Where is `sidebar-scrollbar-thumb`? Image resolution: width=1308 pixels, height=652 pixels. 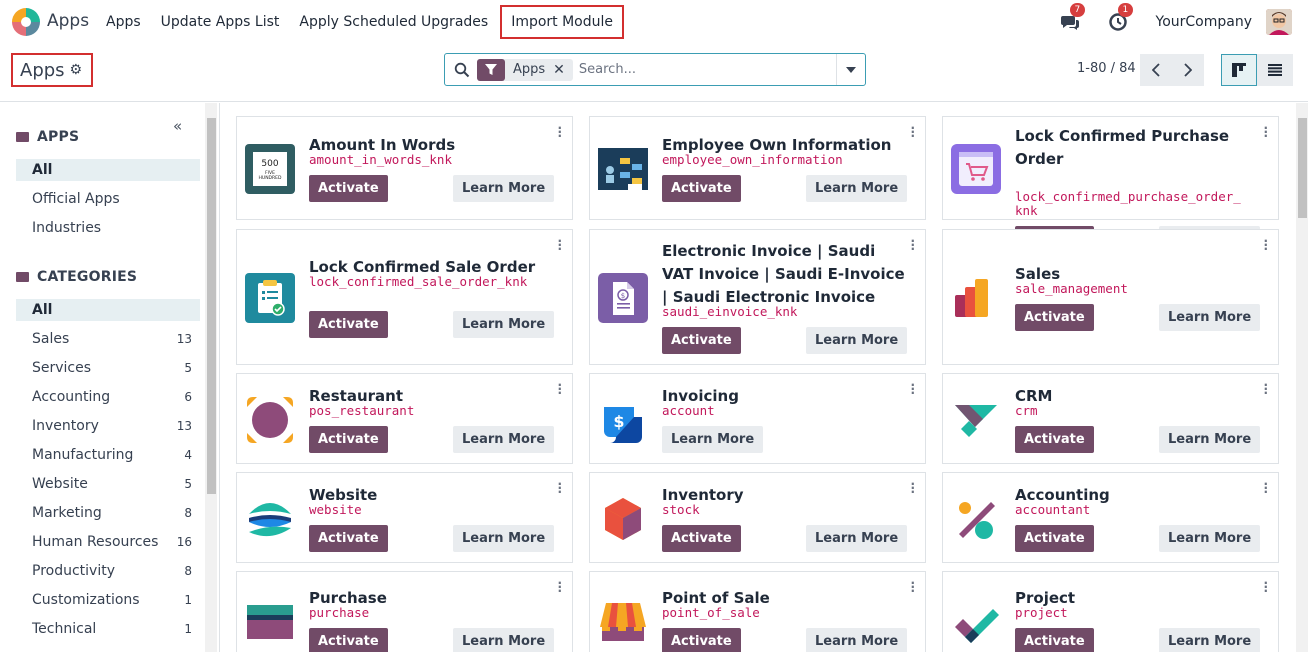
sidebar-scrollbar-thumb is located at coordinates (211, 306).